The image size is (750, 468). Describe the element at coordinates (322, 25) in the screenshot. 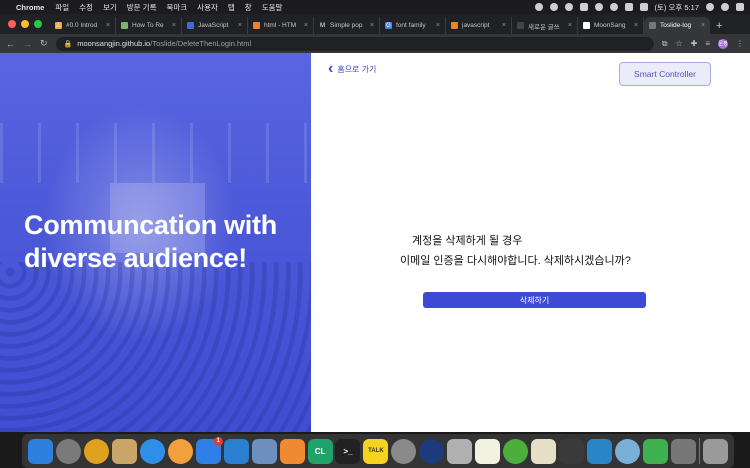

I see `tab-favicon-icon: M` at that location.